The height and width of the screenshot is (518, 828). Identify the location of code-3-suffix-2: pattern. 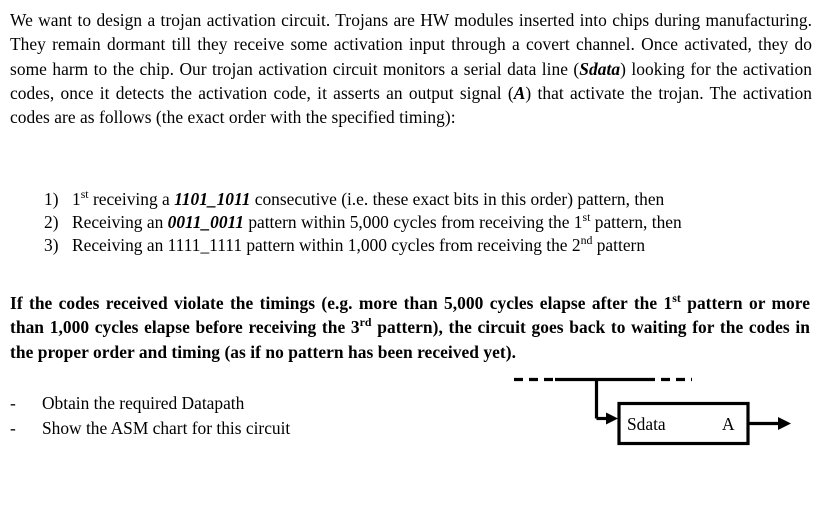
(619, 245).